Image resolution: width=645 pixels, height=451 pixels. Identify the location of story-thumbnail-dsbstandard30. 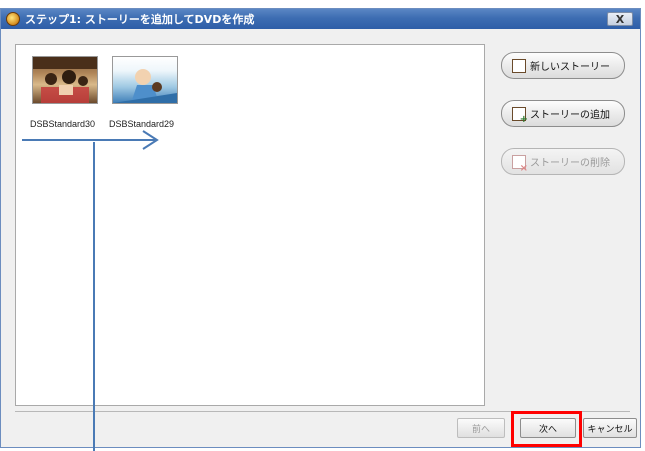
(65, 80).